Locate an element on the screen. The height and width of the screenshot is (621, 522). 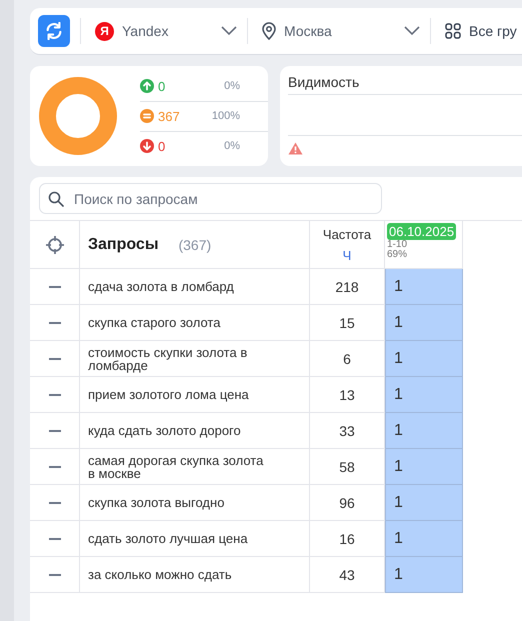
query-count: (367) is located at coordinates (195, 244).